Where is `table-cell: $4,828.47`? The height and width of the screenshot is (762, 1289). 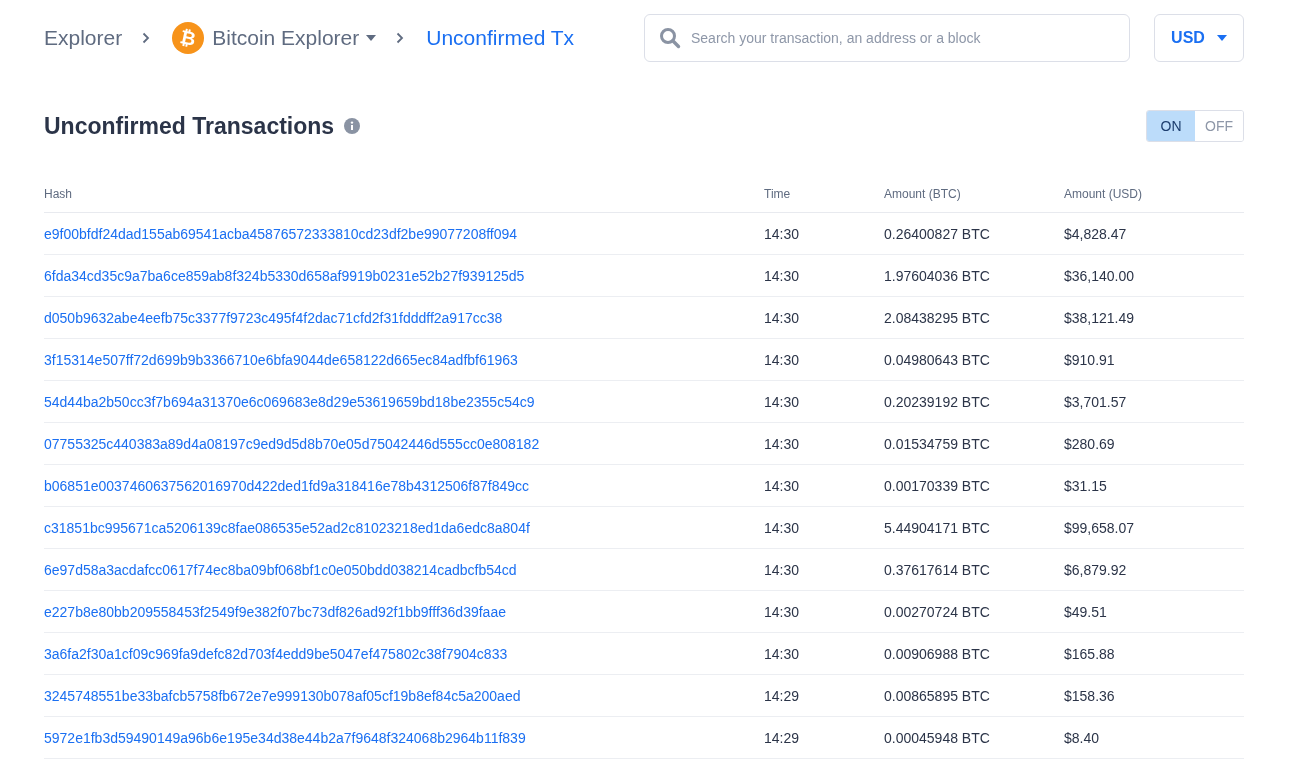
table-cell: $4,828.47 is located at coordinates (1095, 233).